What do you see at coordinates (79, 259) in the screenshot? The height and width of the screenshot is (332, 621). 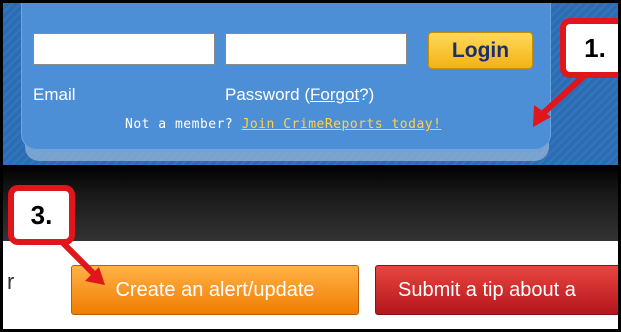 I see `arrow-3-line` at bounding box center [79, 259].